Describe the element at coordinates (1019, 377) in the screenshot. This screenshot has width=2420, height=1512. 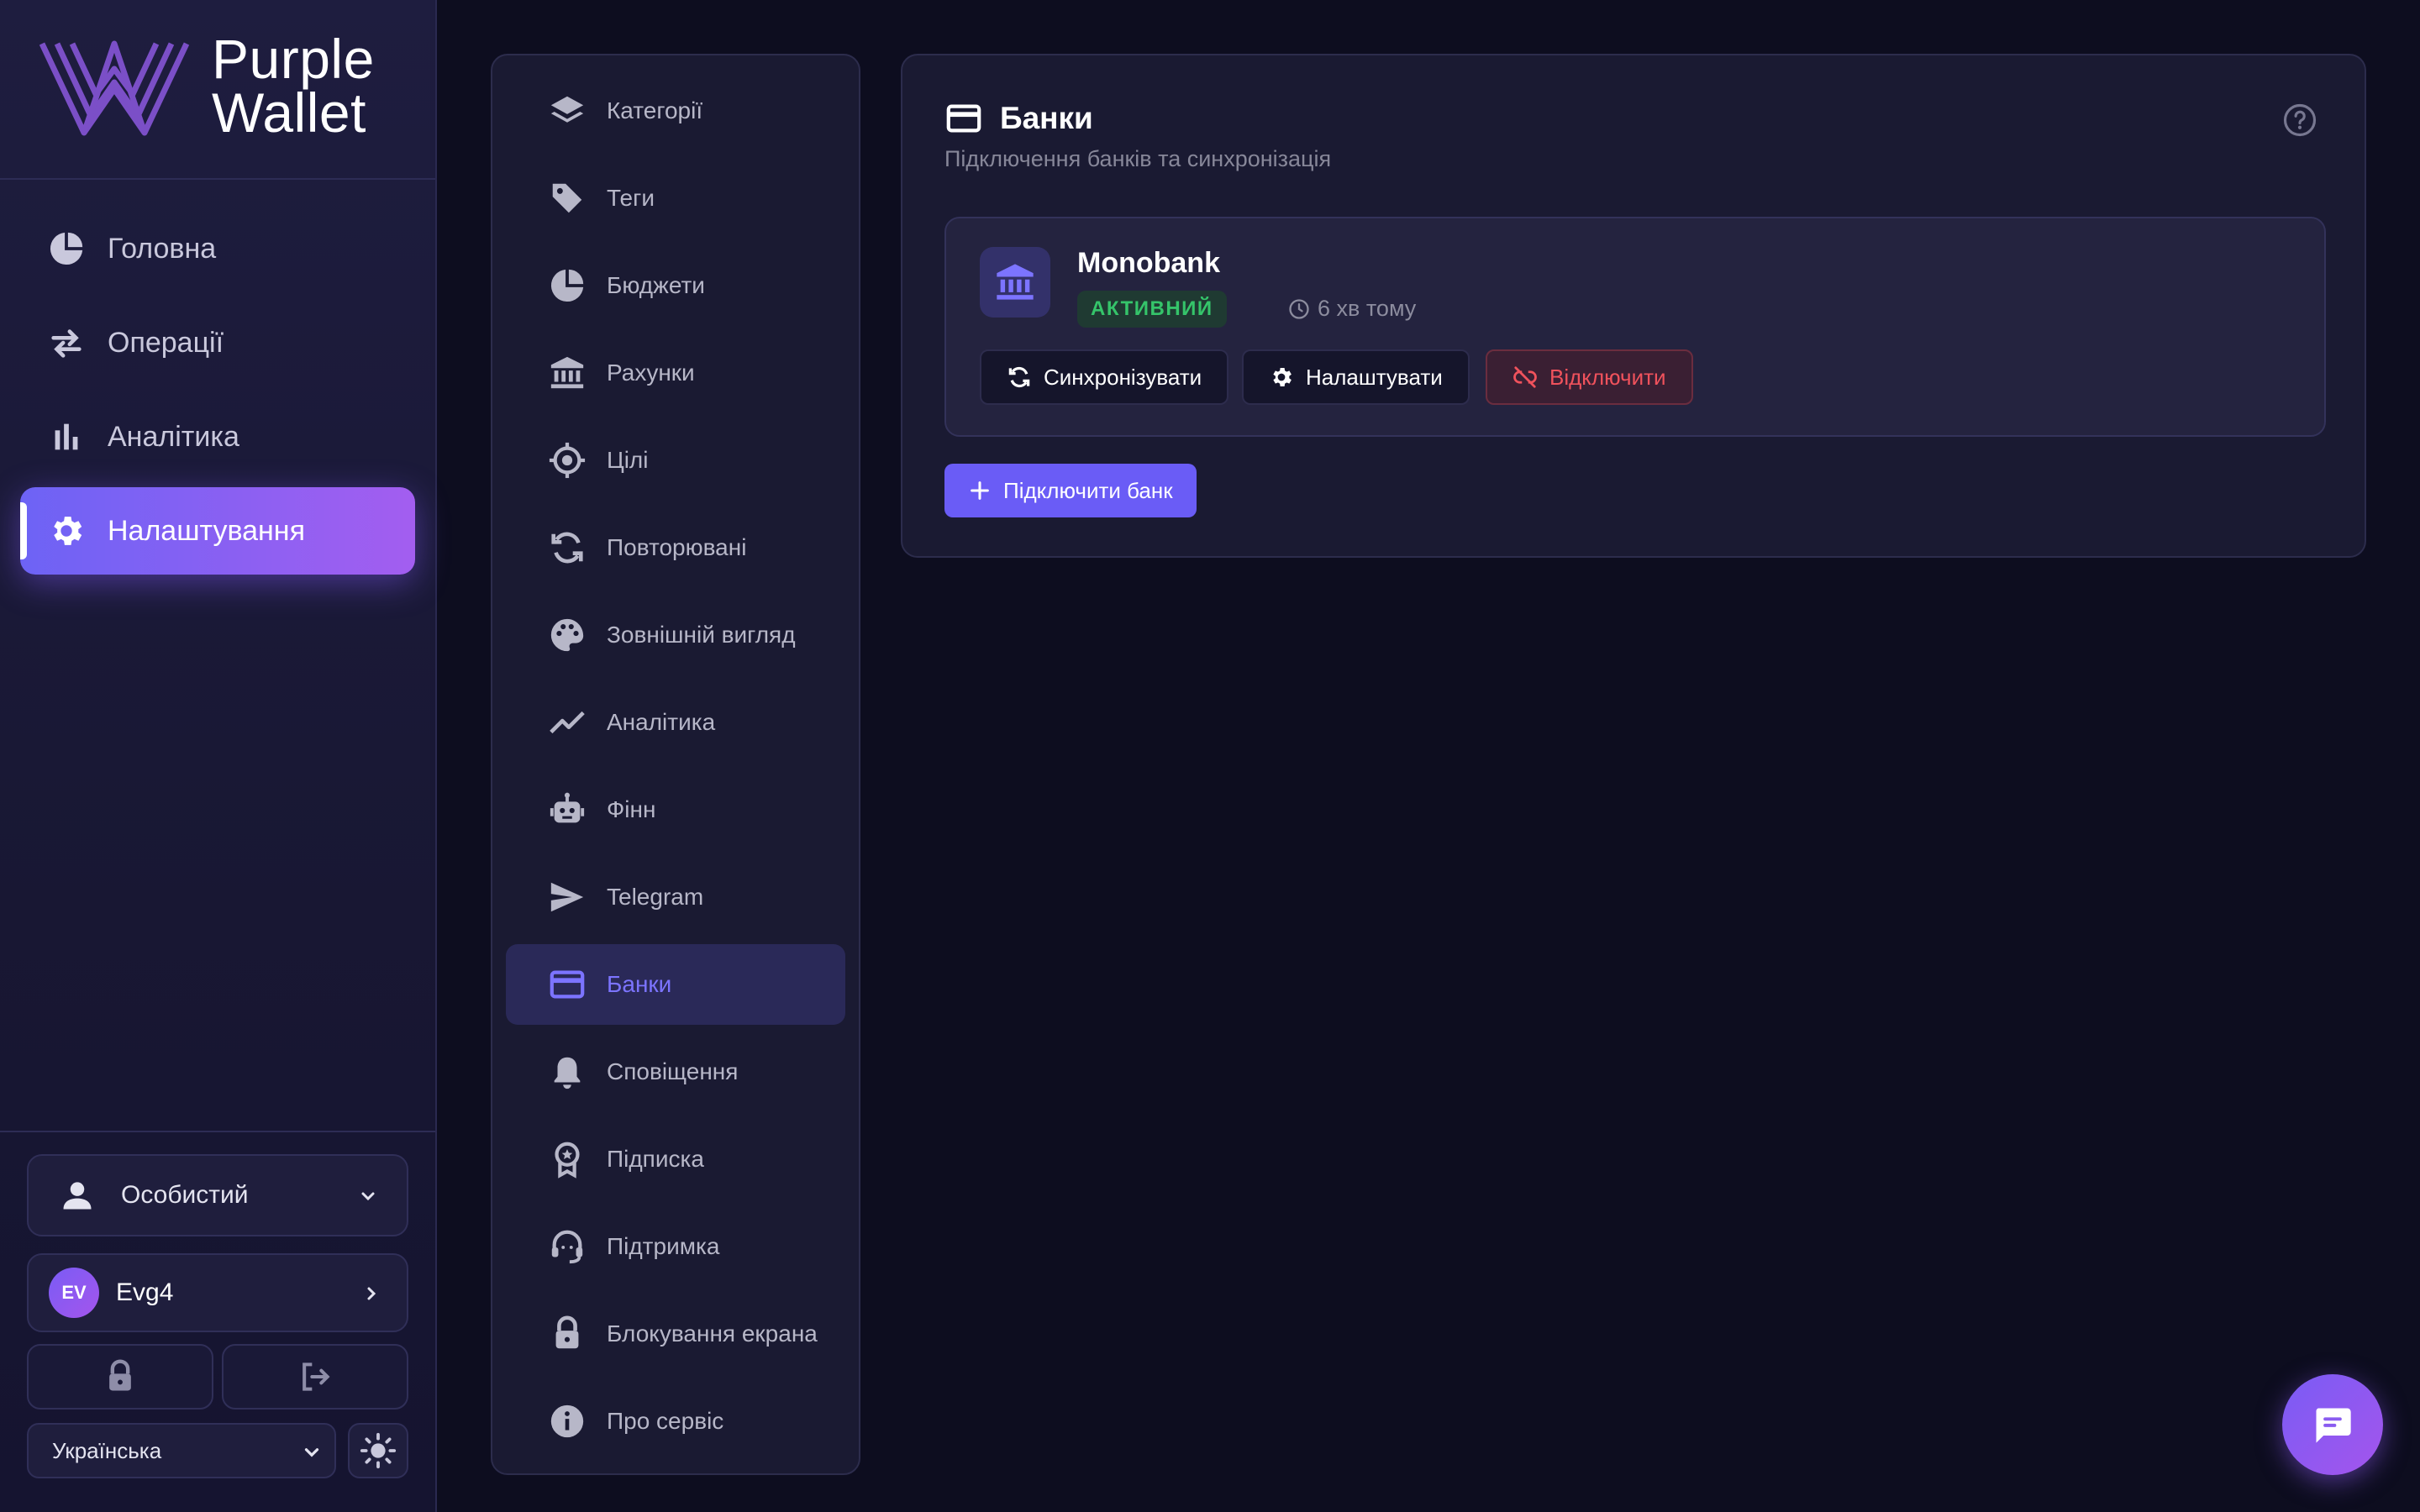
I see `sync-icon` at that location.